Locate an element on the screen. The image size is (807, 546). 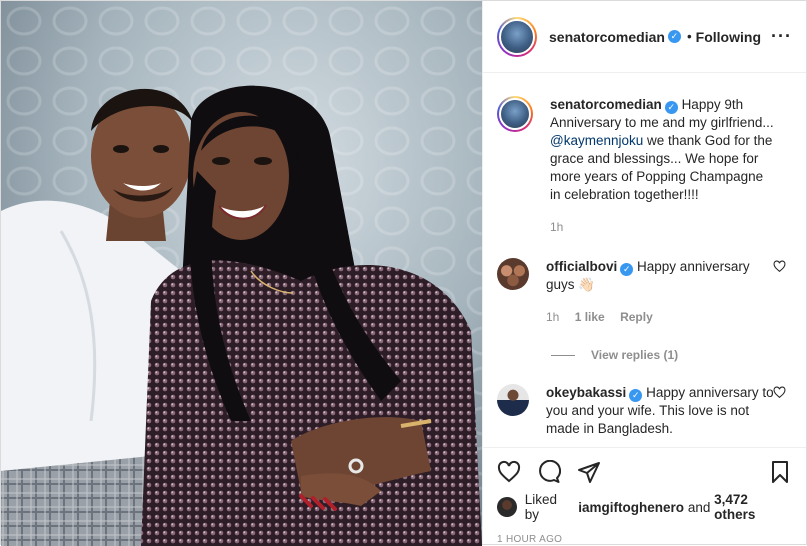
bookmark-icon is located at coordinates (780, 472).